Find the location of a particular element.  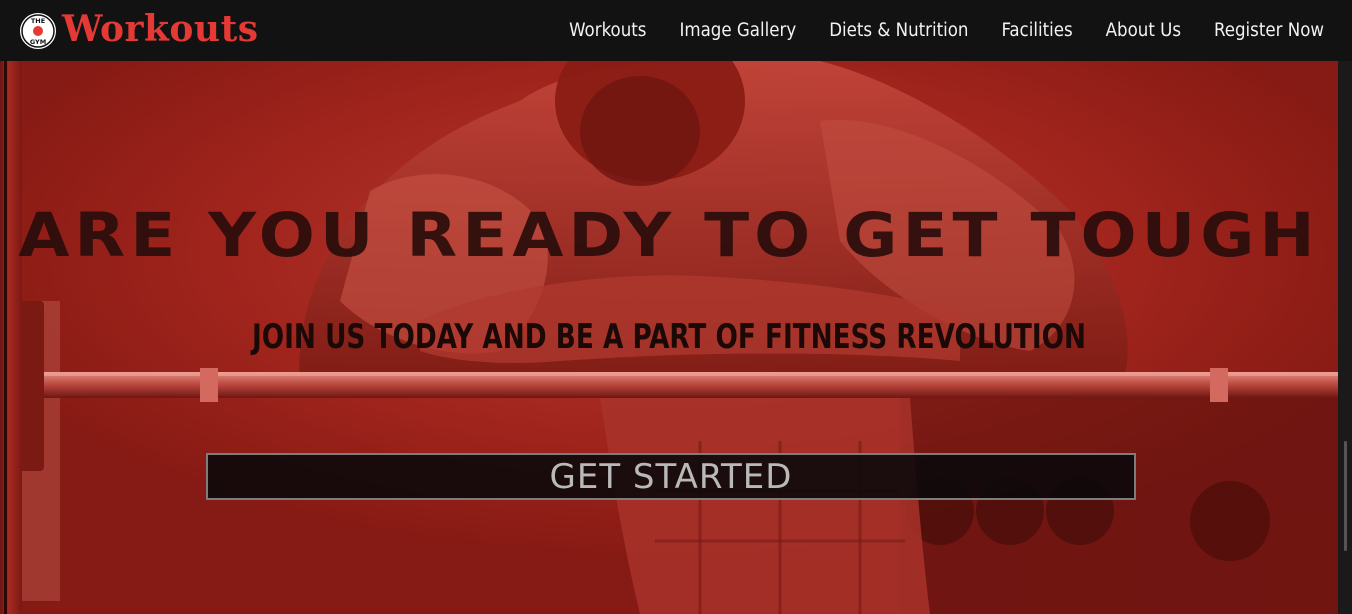

nav-item-workouts: Workouts is located at coordinates (607, 30).